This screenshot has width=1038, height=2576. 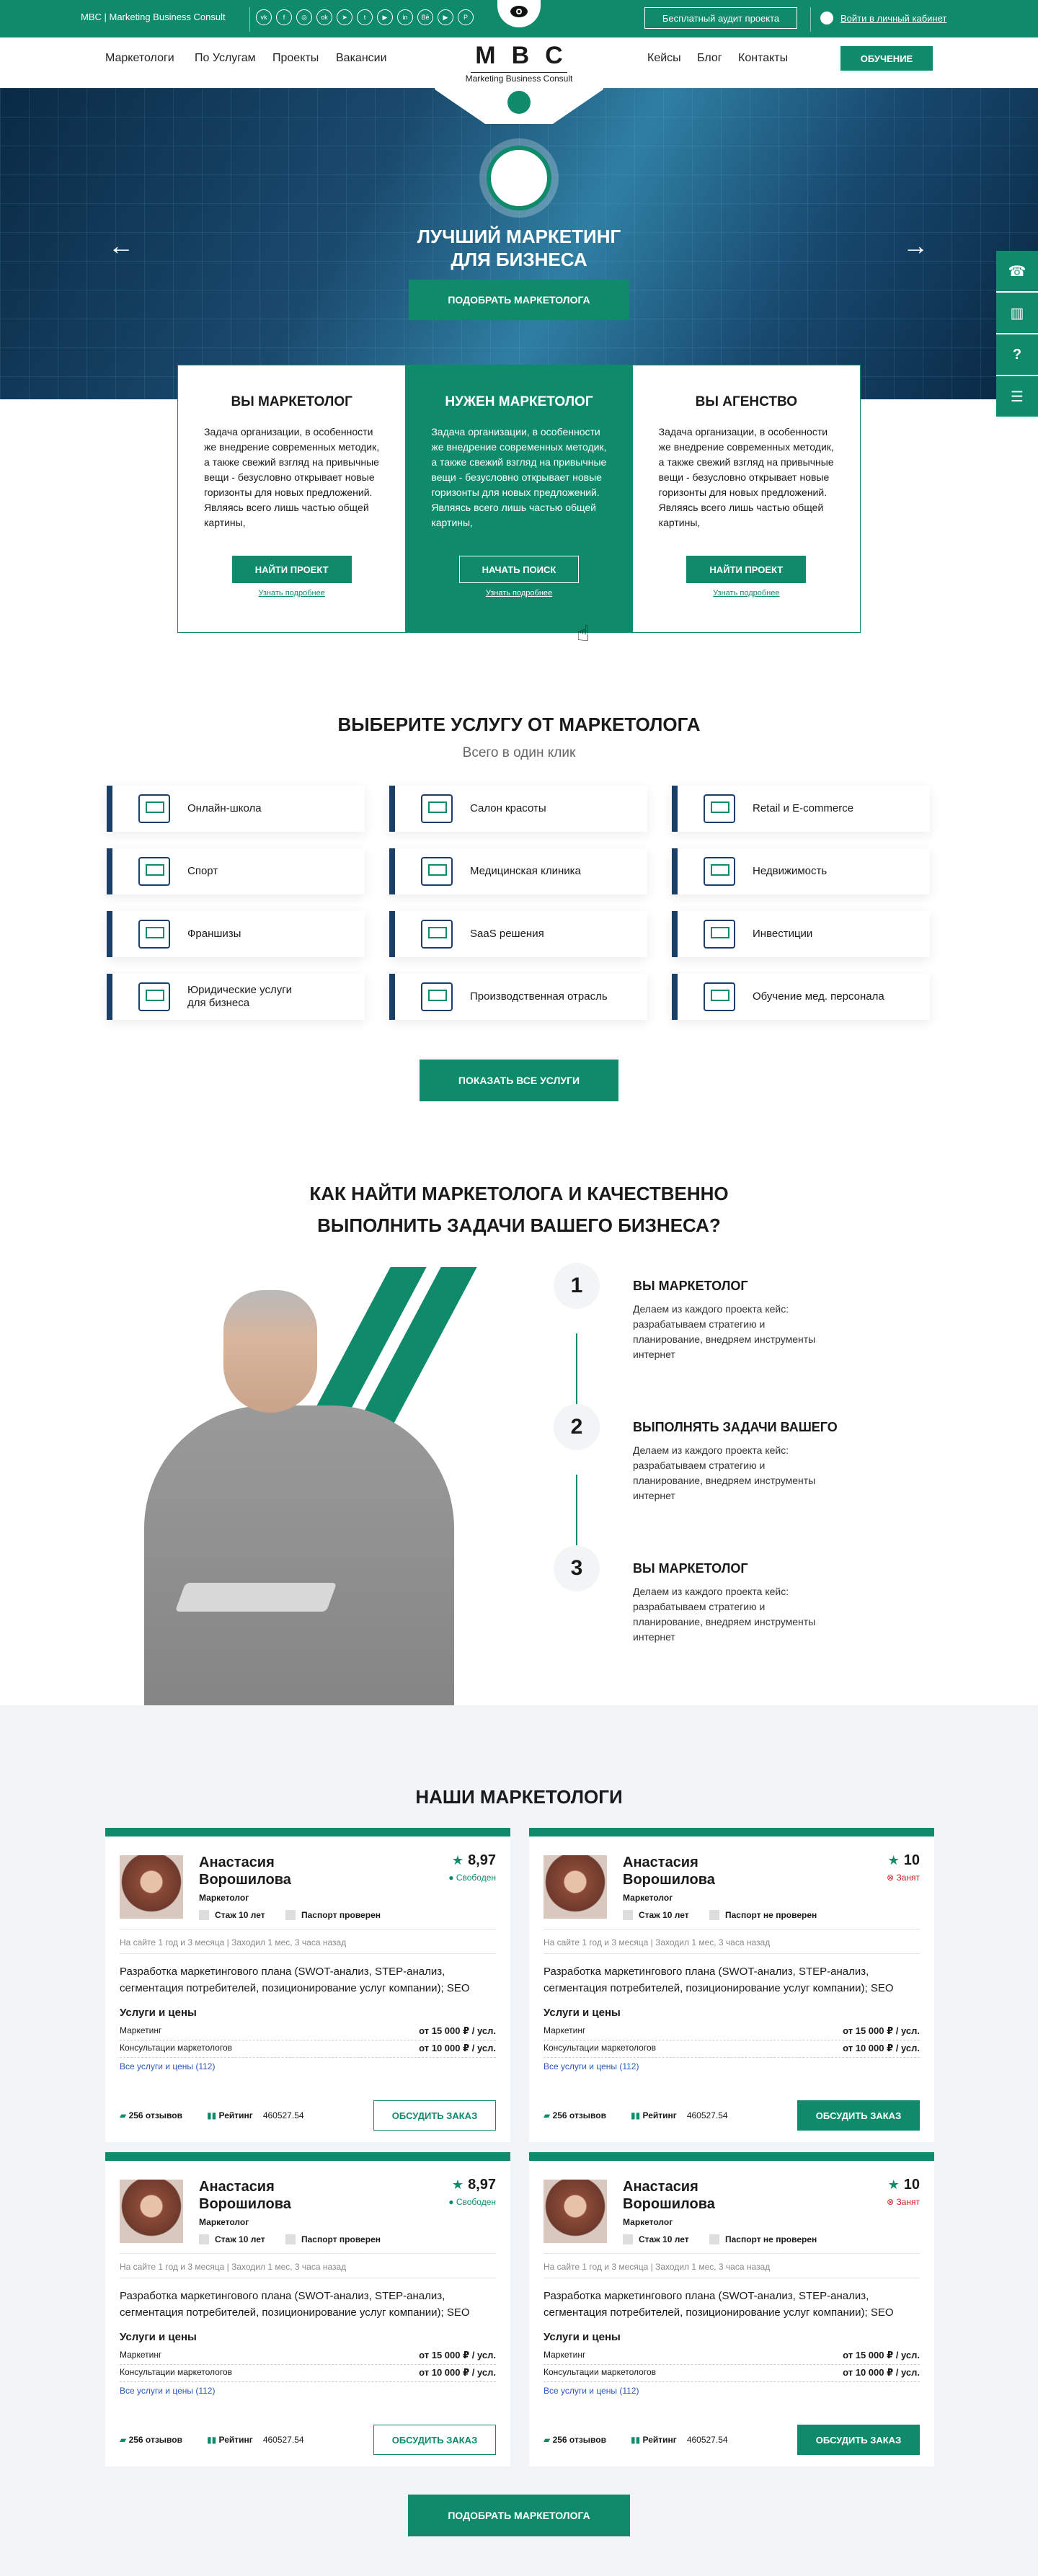 What do you see at coordinates (121, 246) in the screenshot?
I see `prev-slide-arrow-icon: ←` at bounding box center [121, 246].